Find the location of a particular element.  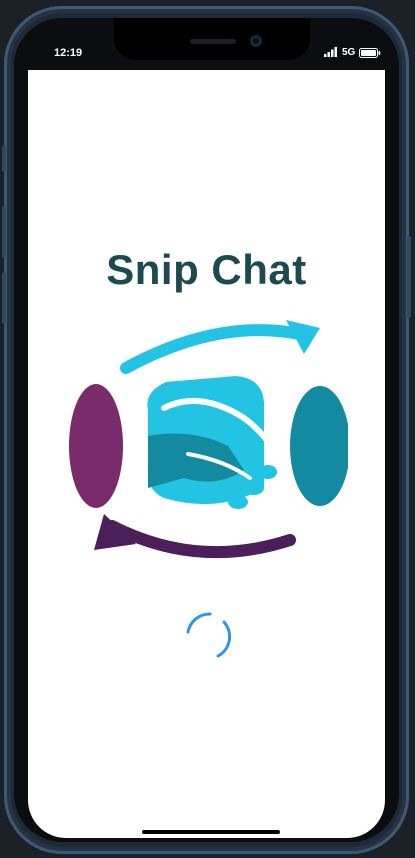

network-label: 5G is located at coordinates (349, 52).